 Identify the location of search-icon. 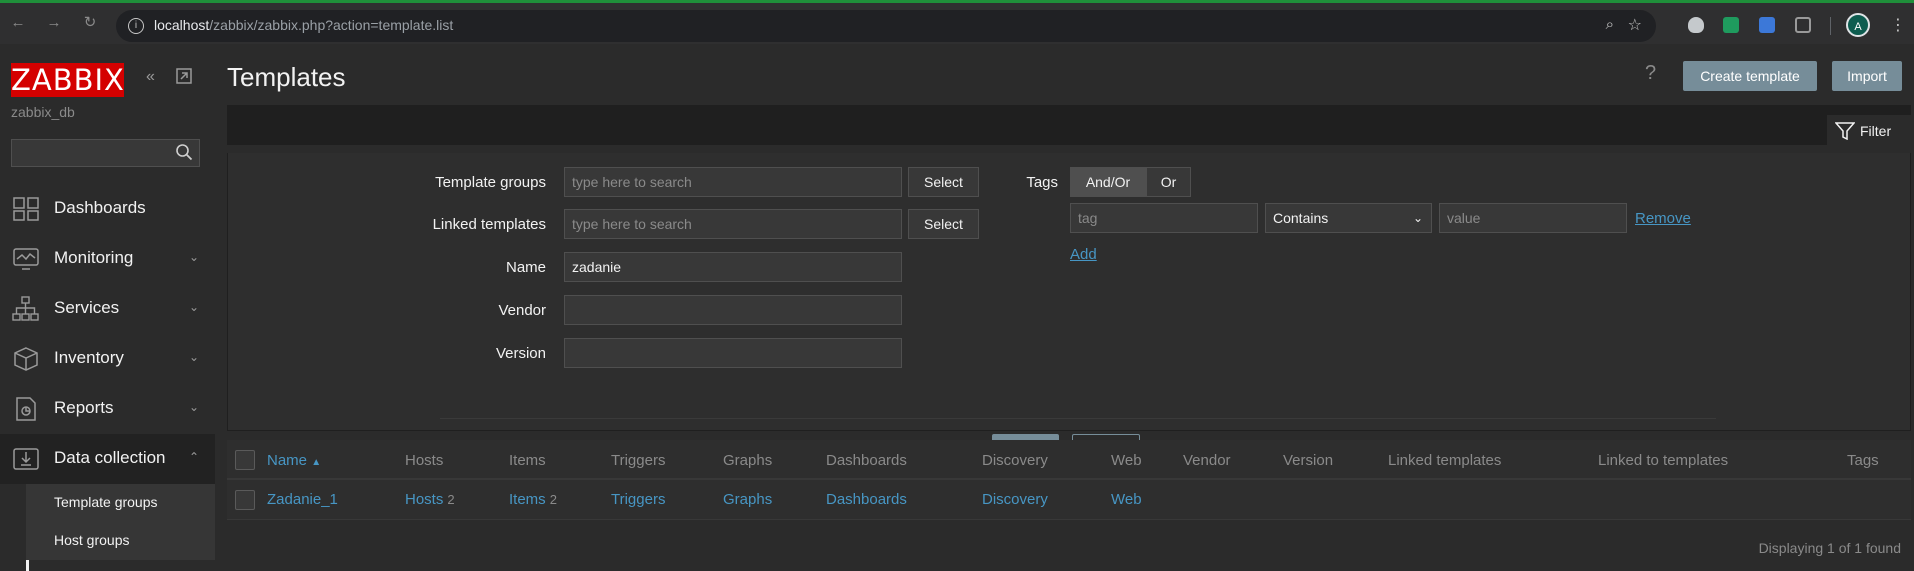
(184, 152).